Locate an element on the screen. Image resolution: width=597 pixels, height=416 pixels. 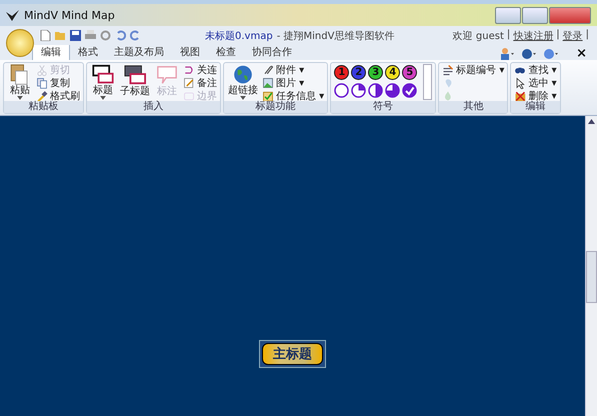
ribbon-tab: 格式 is located at coordinates (88, 52).